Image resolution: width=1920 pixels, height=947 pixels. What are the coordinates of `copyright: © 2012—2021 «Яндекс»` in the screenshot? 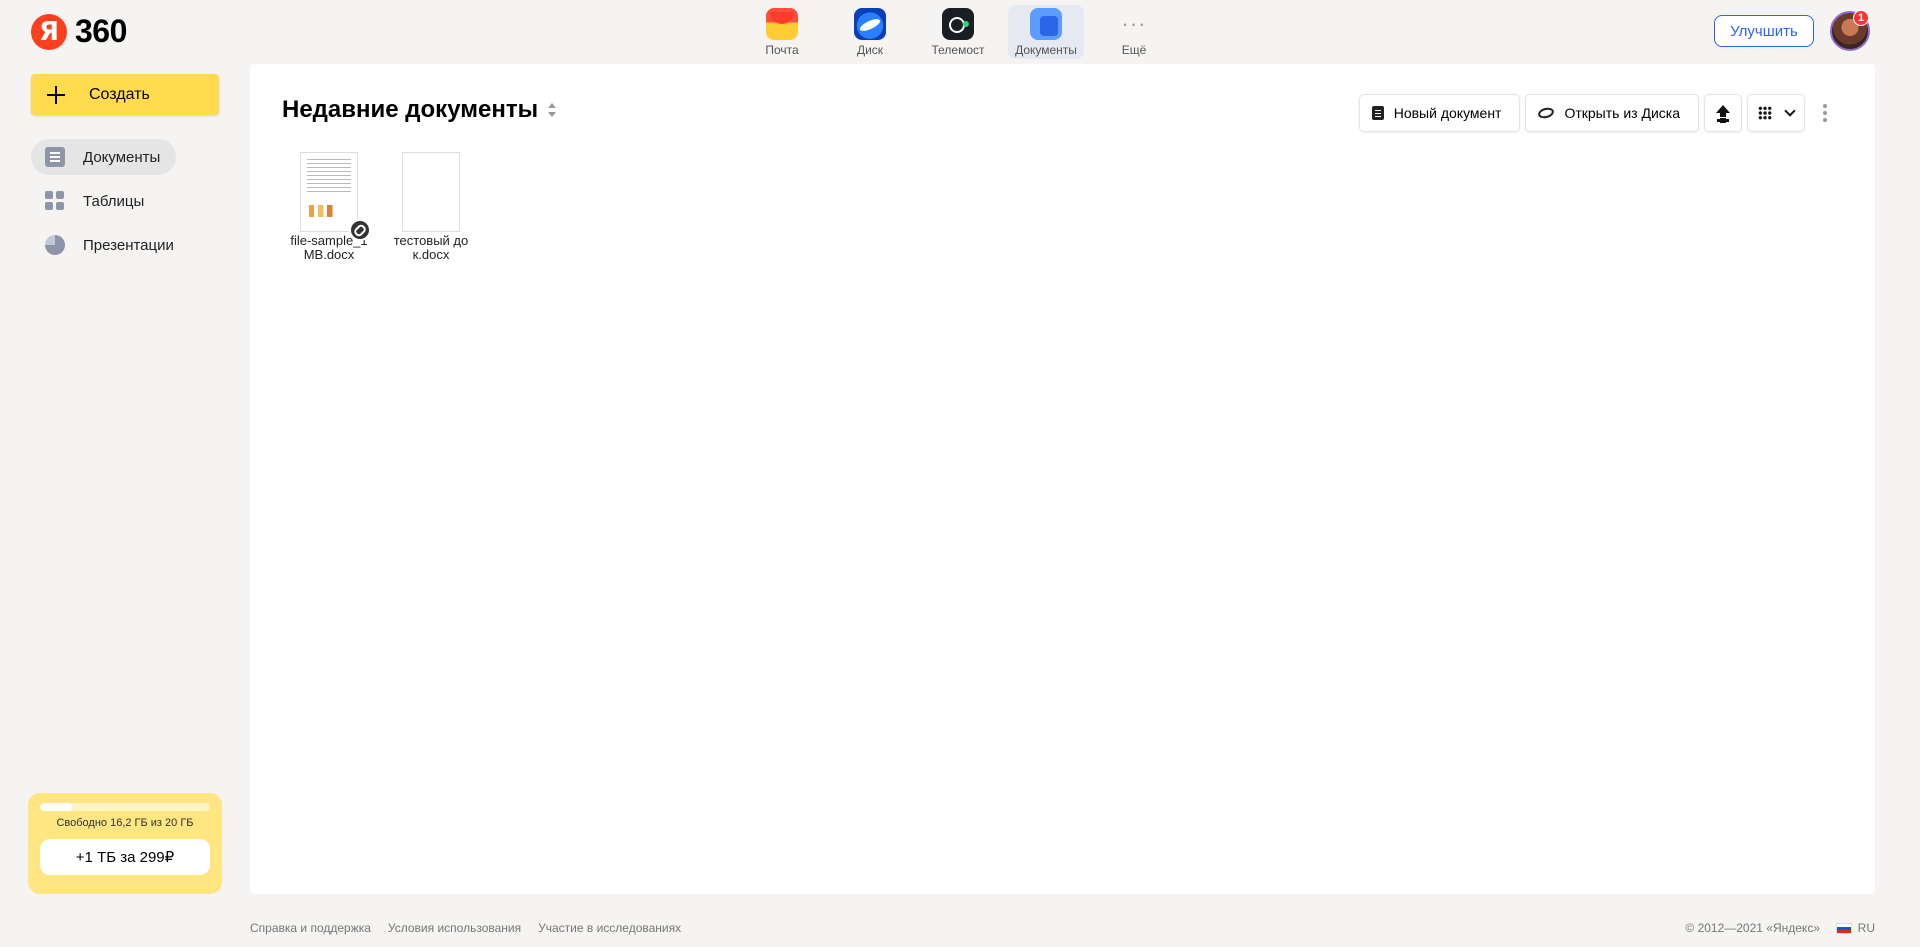 It's located at (1752, 928).